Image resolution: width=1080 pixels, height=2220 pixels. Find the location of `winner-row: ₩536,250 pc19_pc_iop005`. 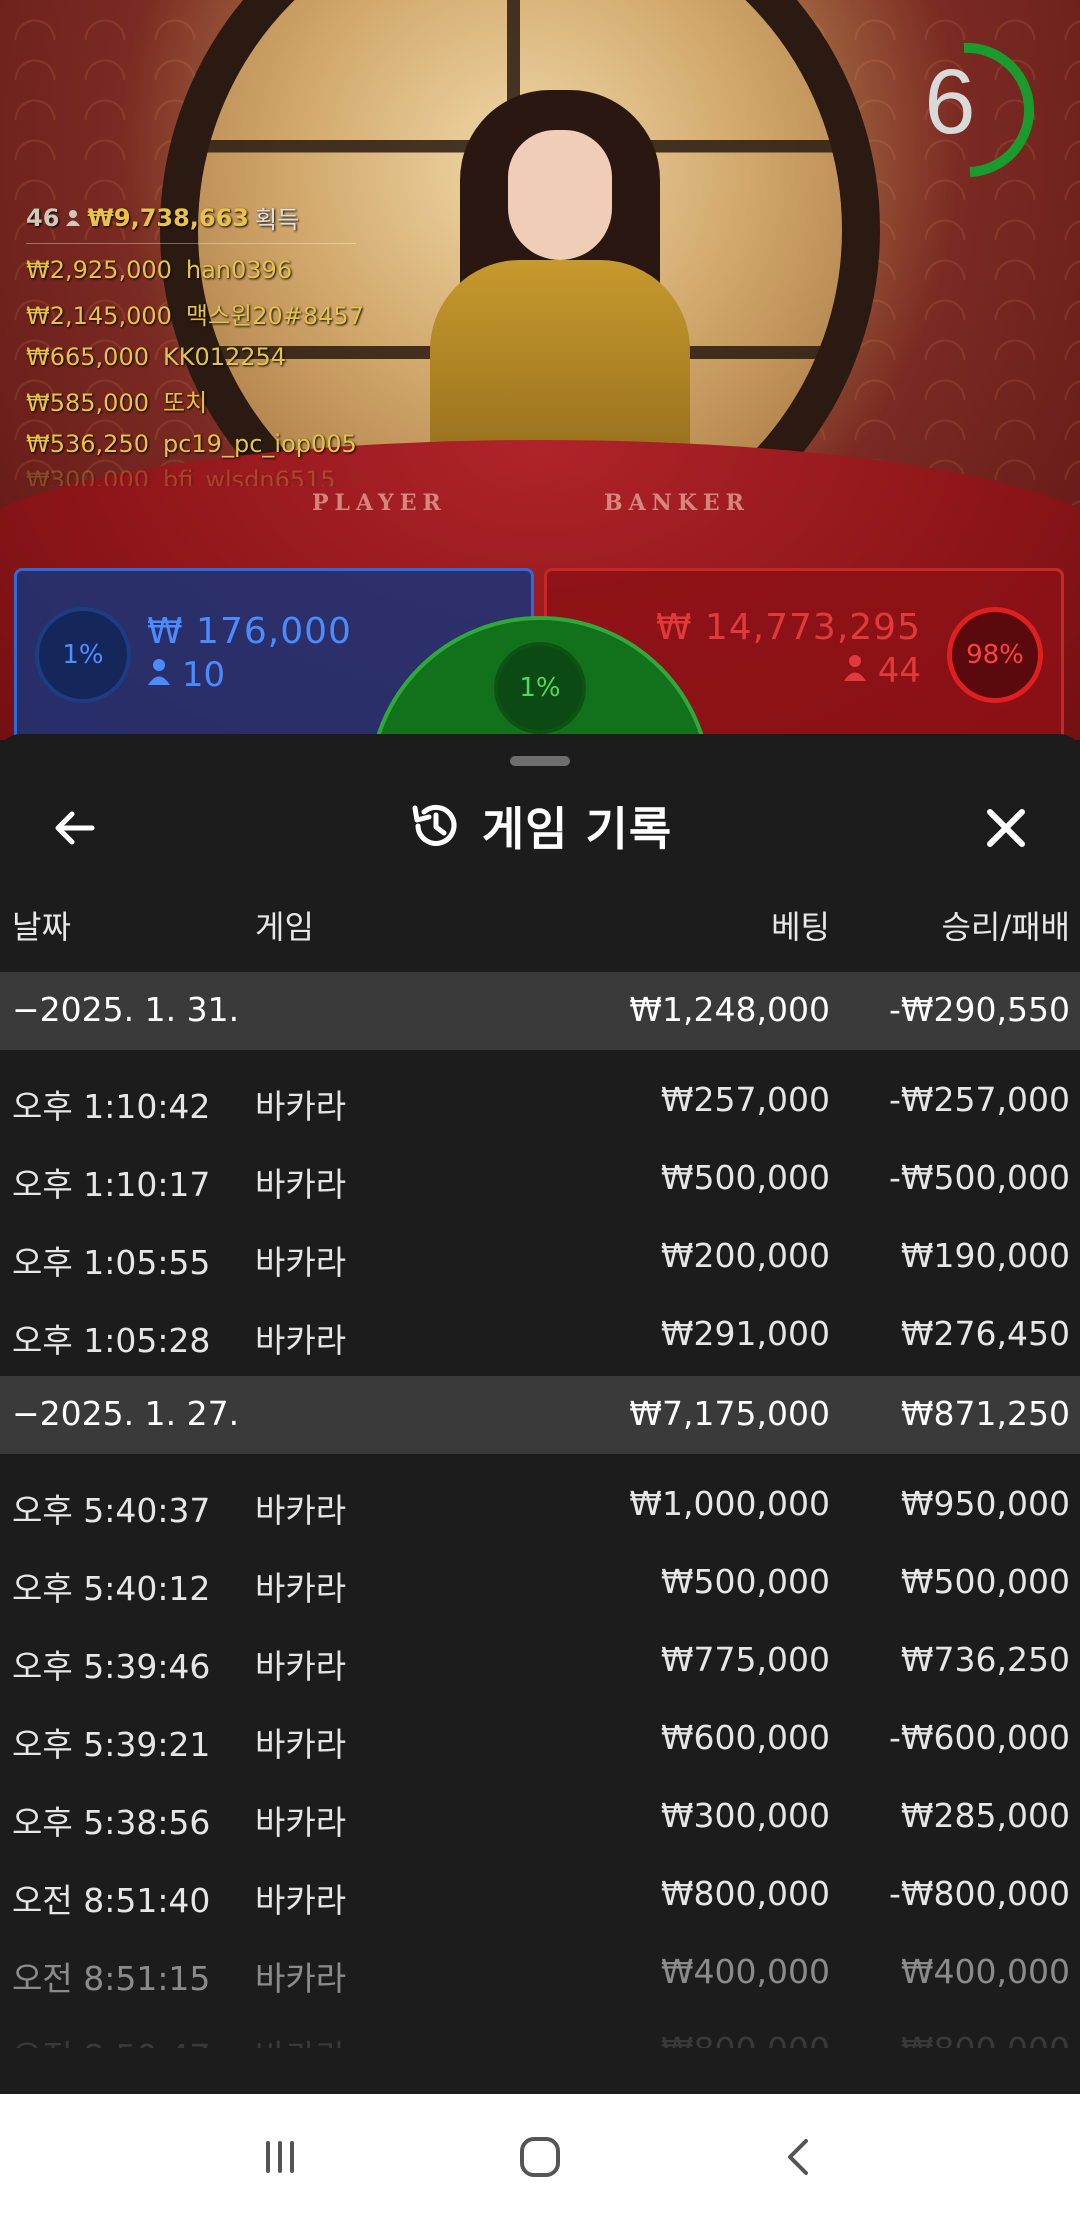

winner-row: ₩536,250 pc19_pc_iop005 is located at coordinates (191, 444).